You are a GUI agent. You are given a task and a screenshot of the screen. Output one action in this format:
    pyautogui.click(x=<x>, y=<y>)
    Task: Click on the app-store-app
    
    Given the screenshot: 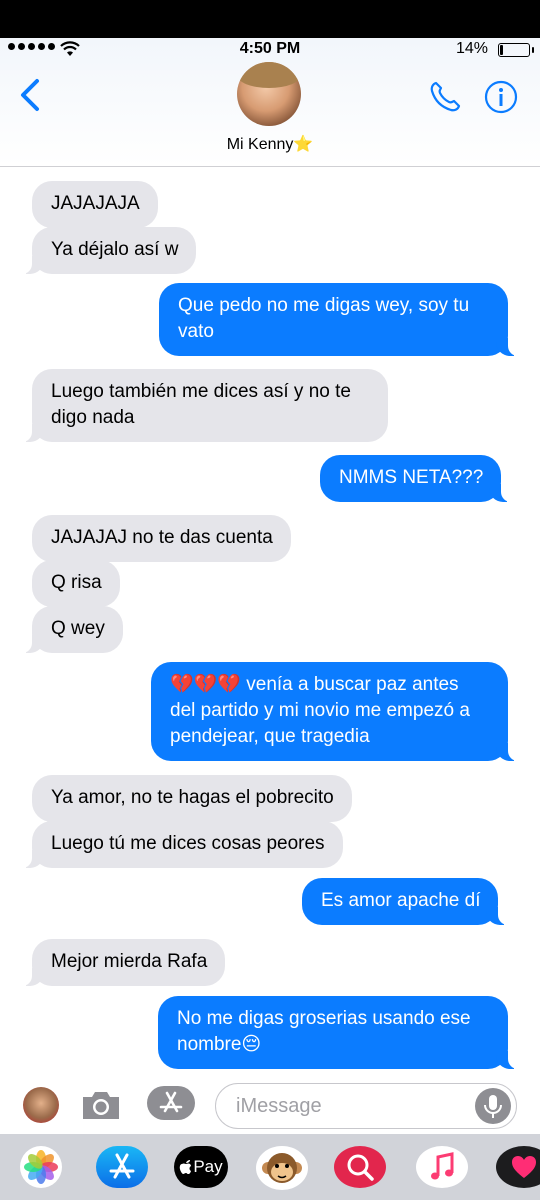 What is the action you would take?
    pyautogui.click(x=122, y=1167)
    